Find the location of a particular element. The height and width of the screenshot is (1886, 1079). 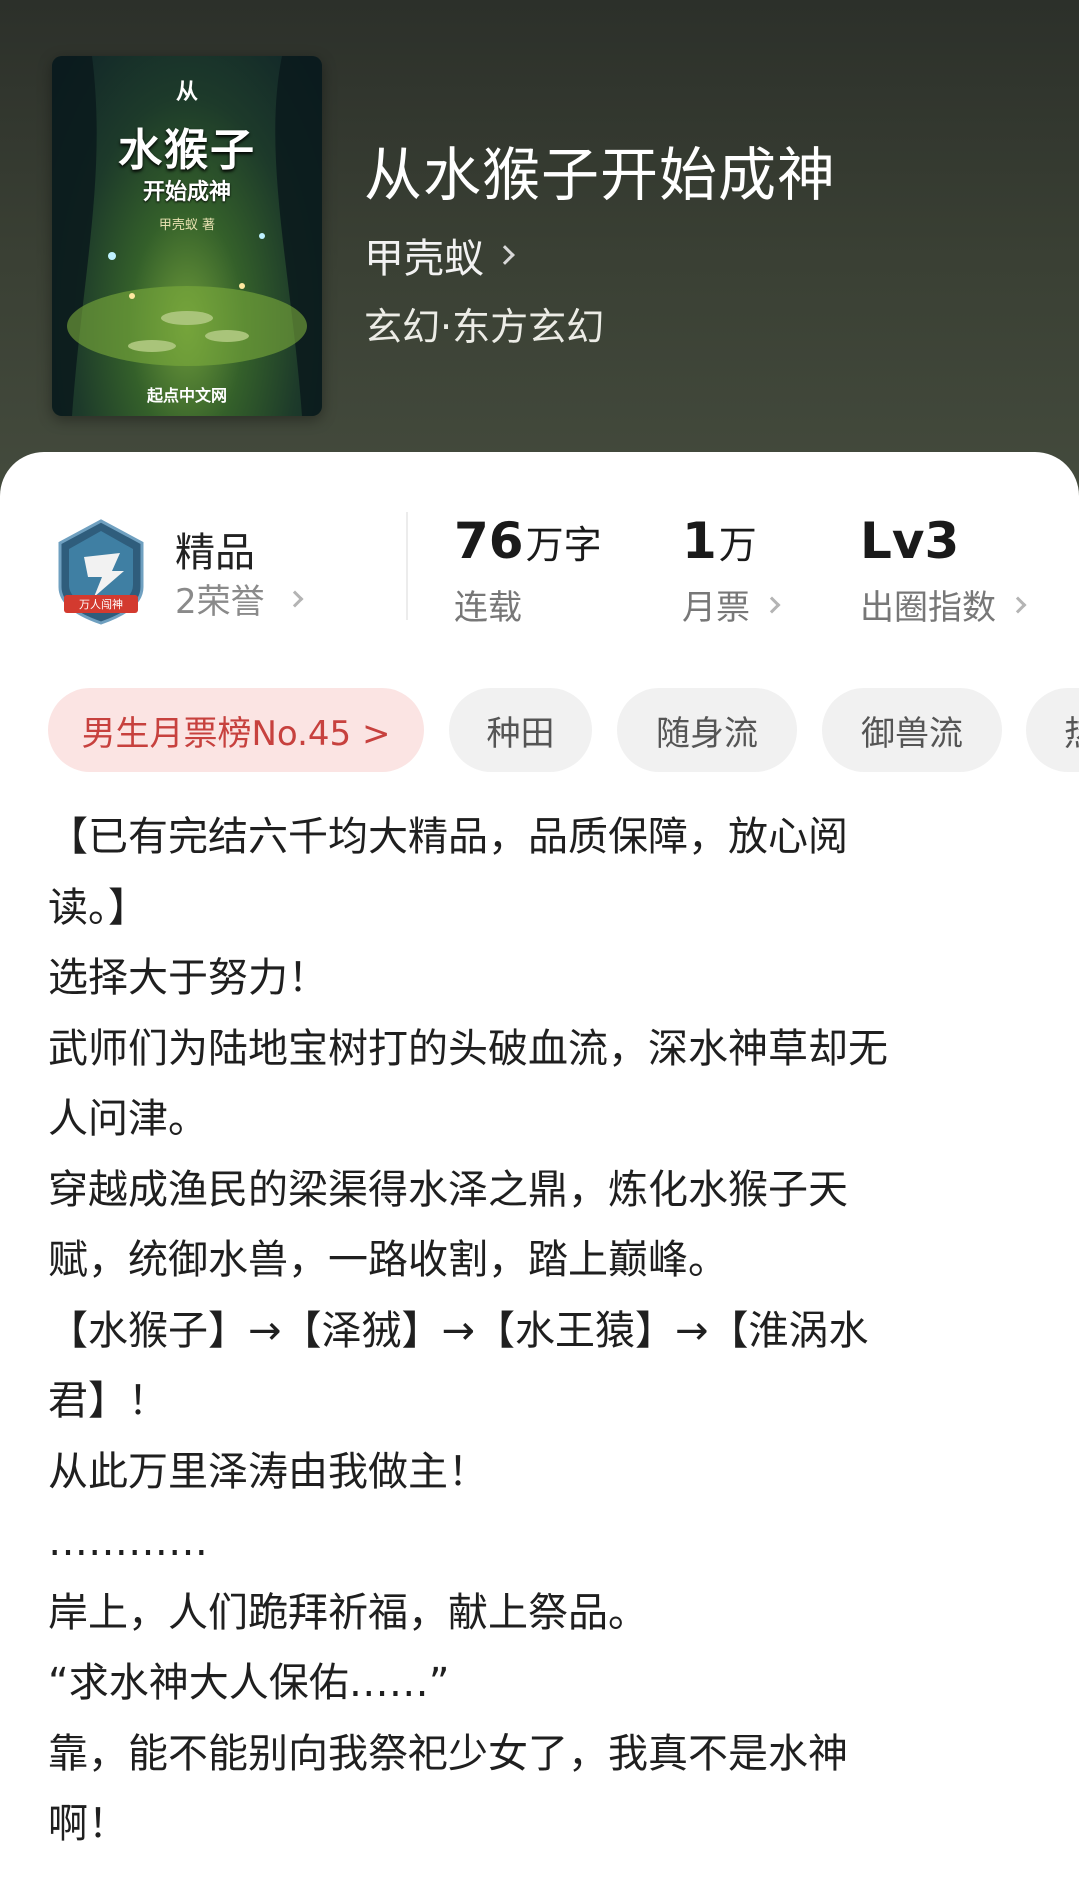

book-title: 从水猴子开始成神 is located at coordinates (600, 175).